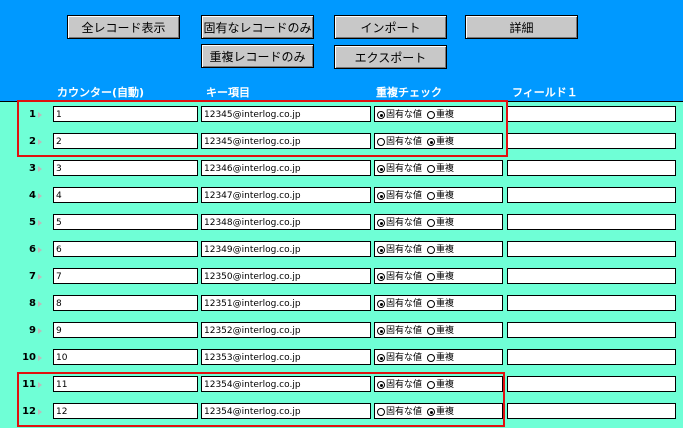 The width and height of the screenshot is (683, 428). What do you see at coordinates (125, 195) in the screenshot?
I see `counter-field: 4` at bounding box center [125, 195].